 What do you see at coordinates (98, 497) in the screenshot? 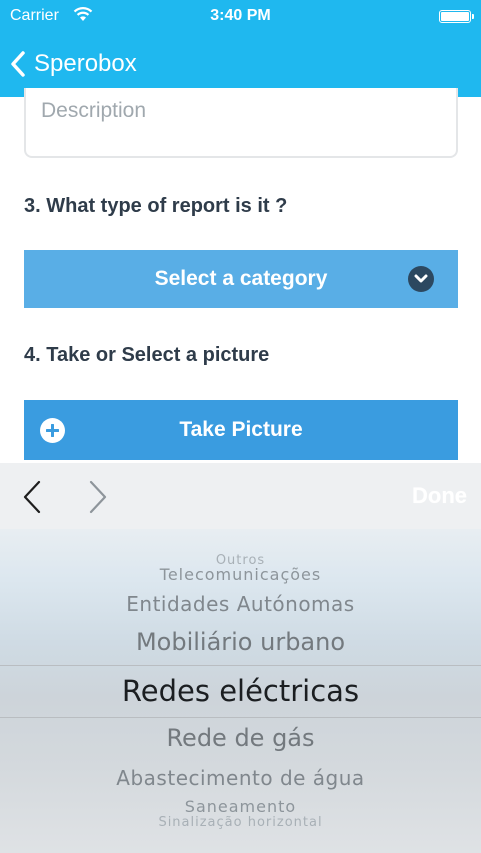
I see `chevron-right-icon` at bounding box center [98, 497].